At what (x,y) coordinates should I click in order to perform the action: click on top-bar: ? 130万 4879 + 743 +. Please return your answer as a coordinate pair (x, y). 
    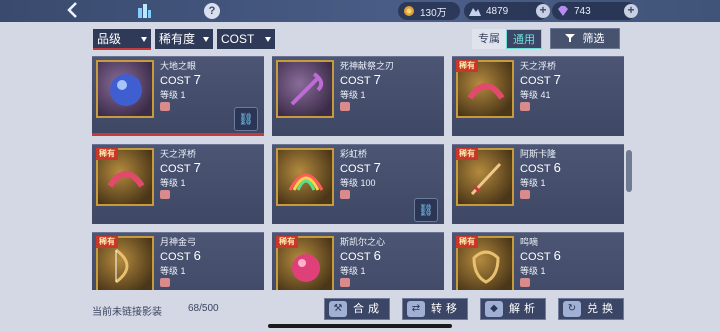
    Looking at the image, I should click on (360, 11).